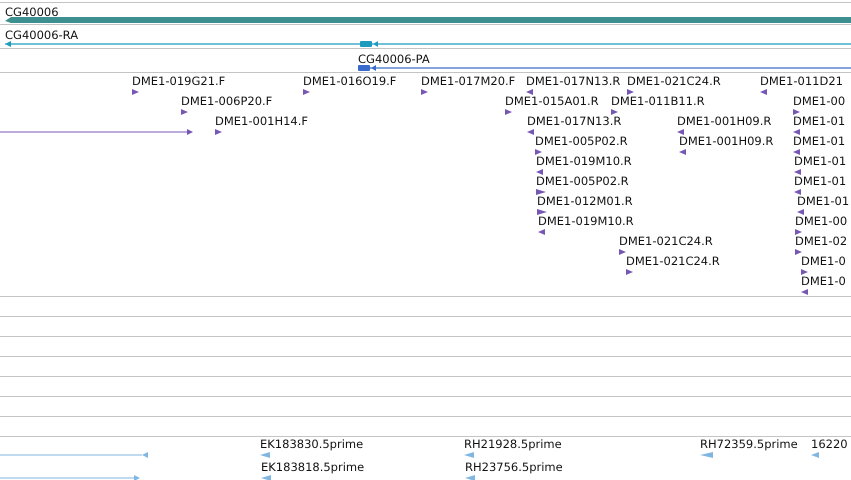  What do you see at coordinates (468, 81) in the screenshot?
I see `feature-label: DME1-017M20.F` at bounding box center [468, 81].